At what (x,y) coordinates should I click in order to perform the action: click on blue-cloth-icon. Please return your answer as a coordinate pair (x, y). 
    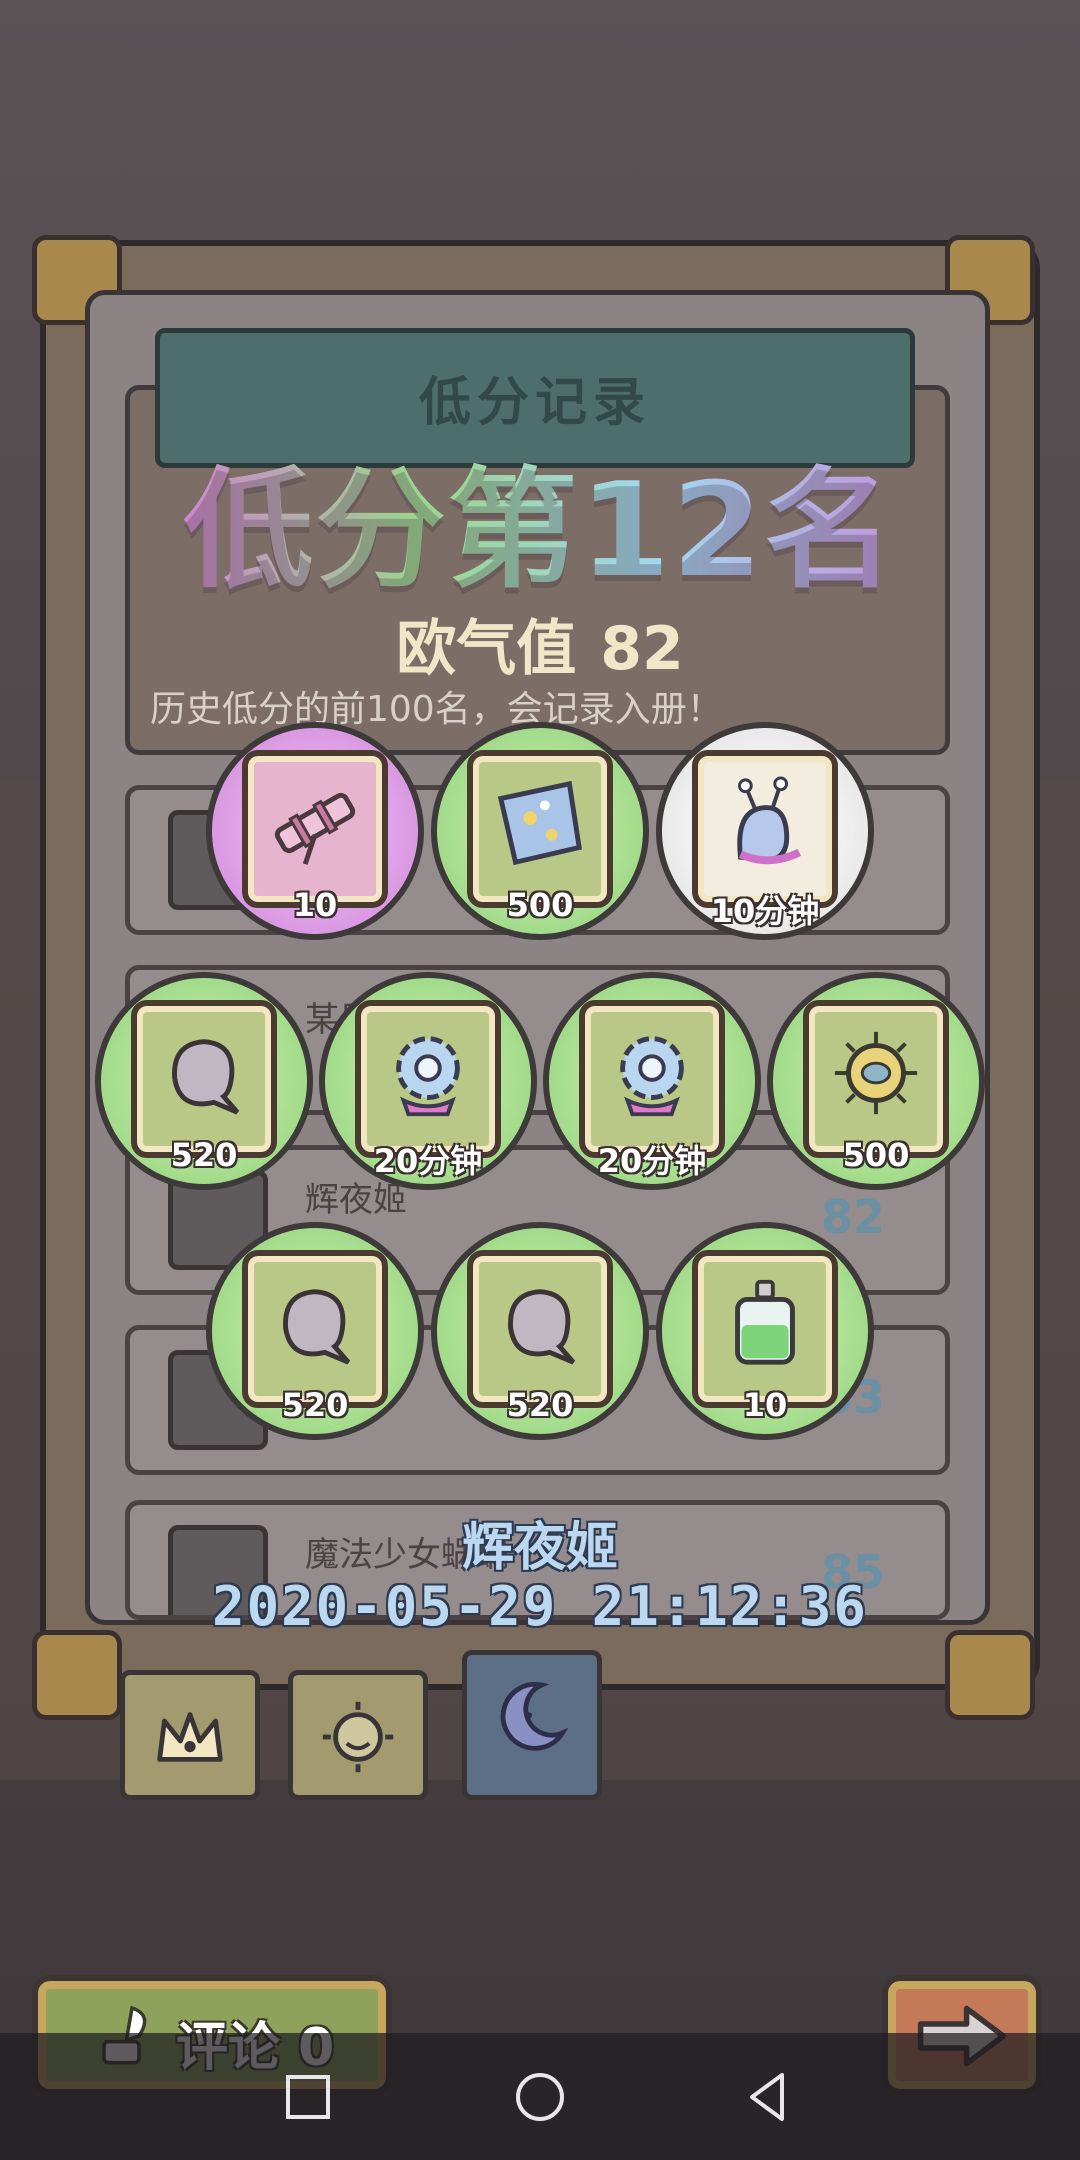
    Looking at the image, I should click on (539, 823).